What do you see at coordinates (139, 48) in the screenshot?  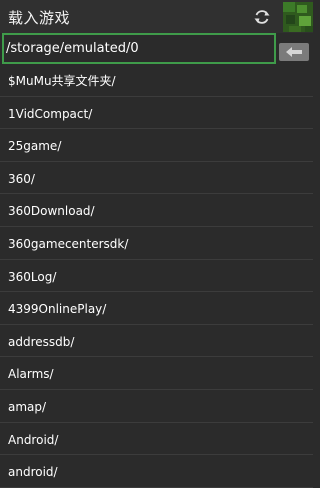 I see `path-input: /storage/emulated/0` at bounding box center [139, 48].